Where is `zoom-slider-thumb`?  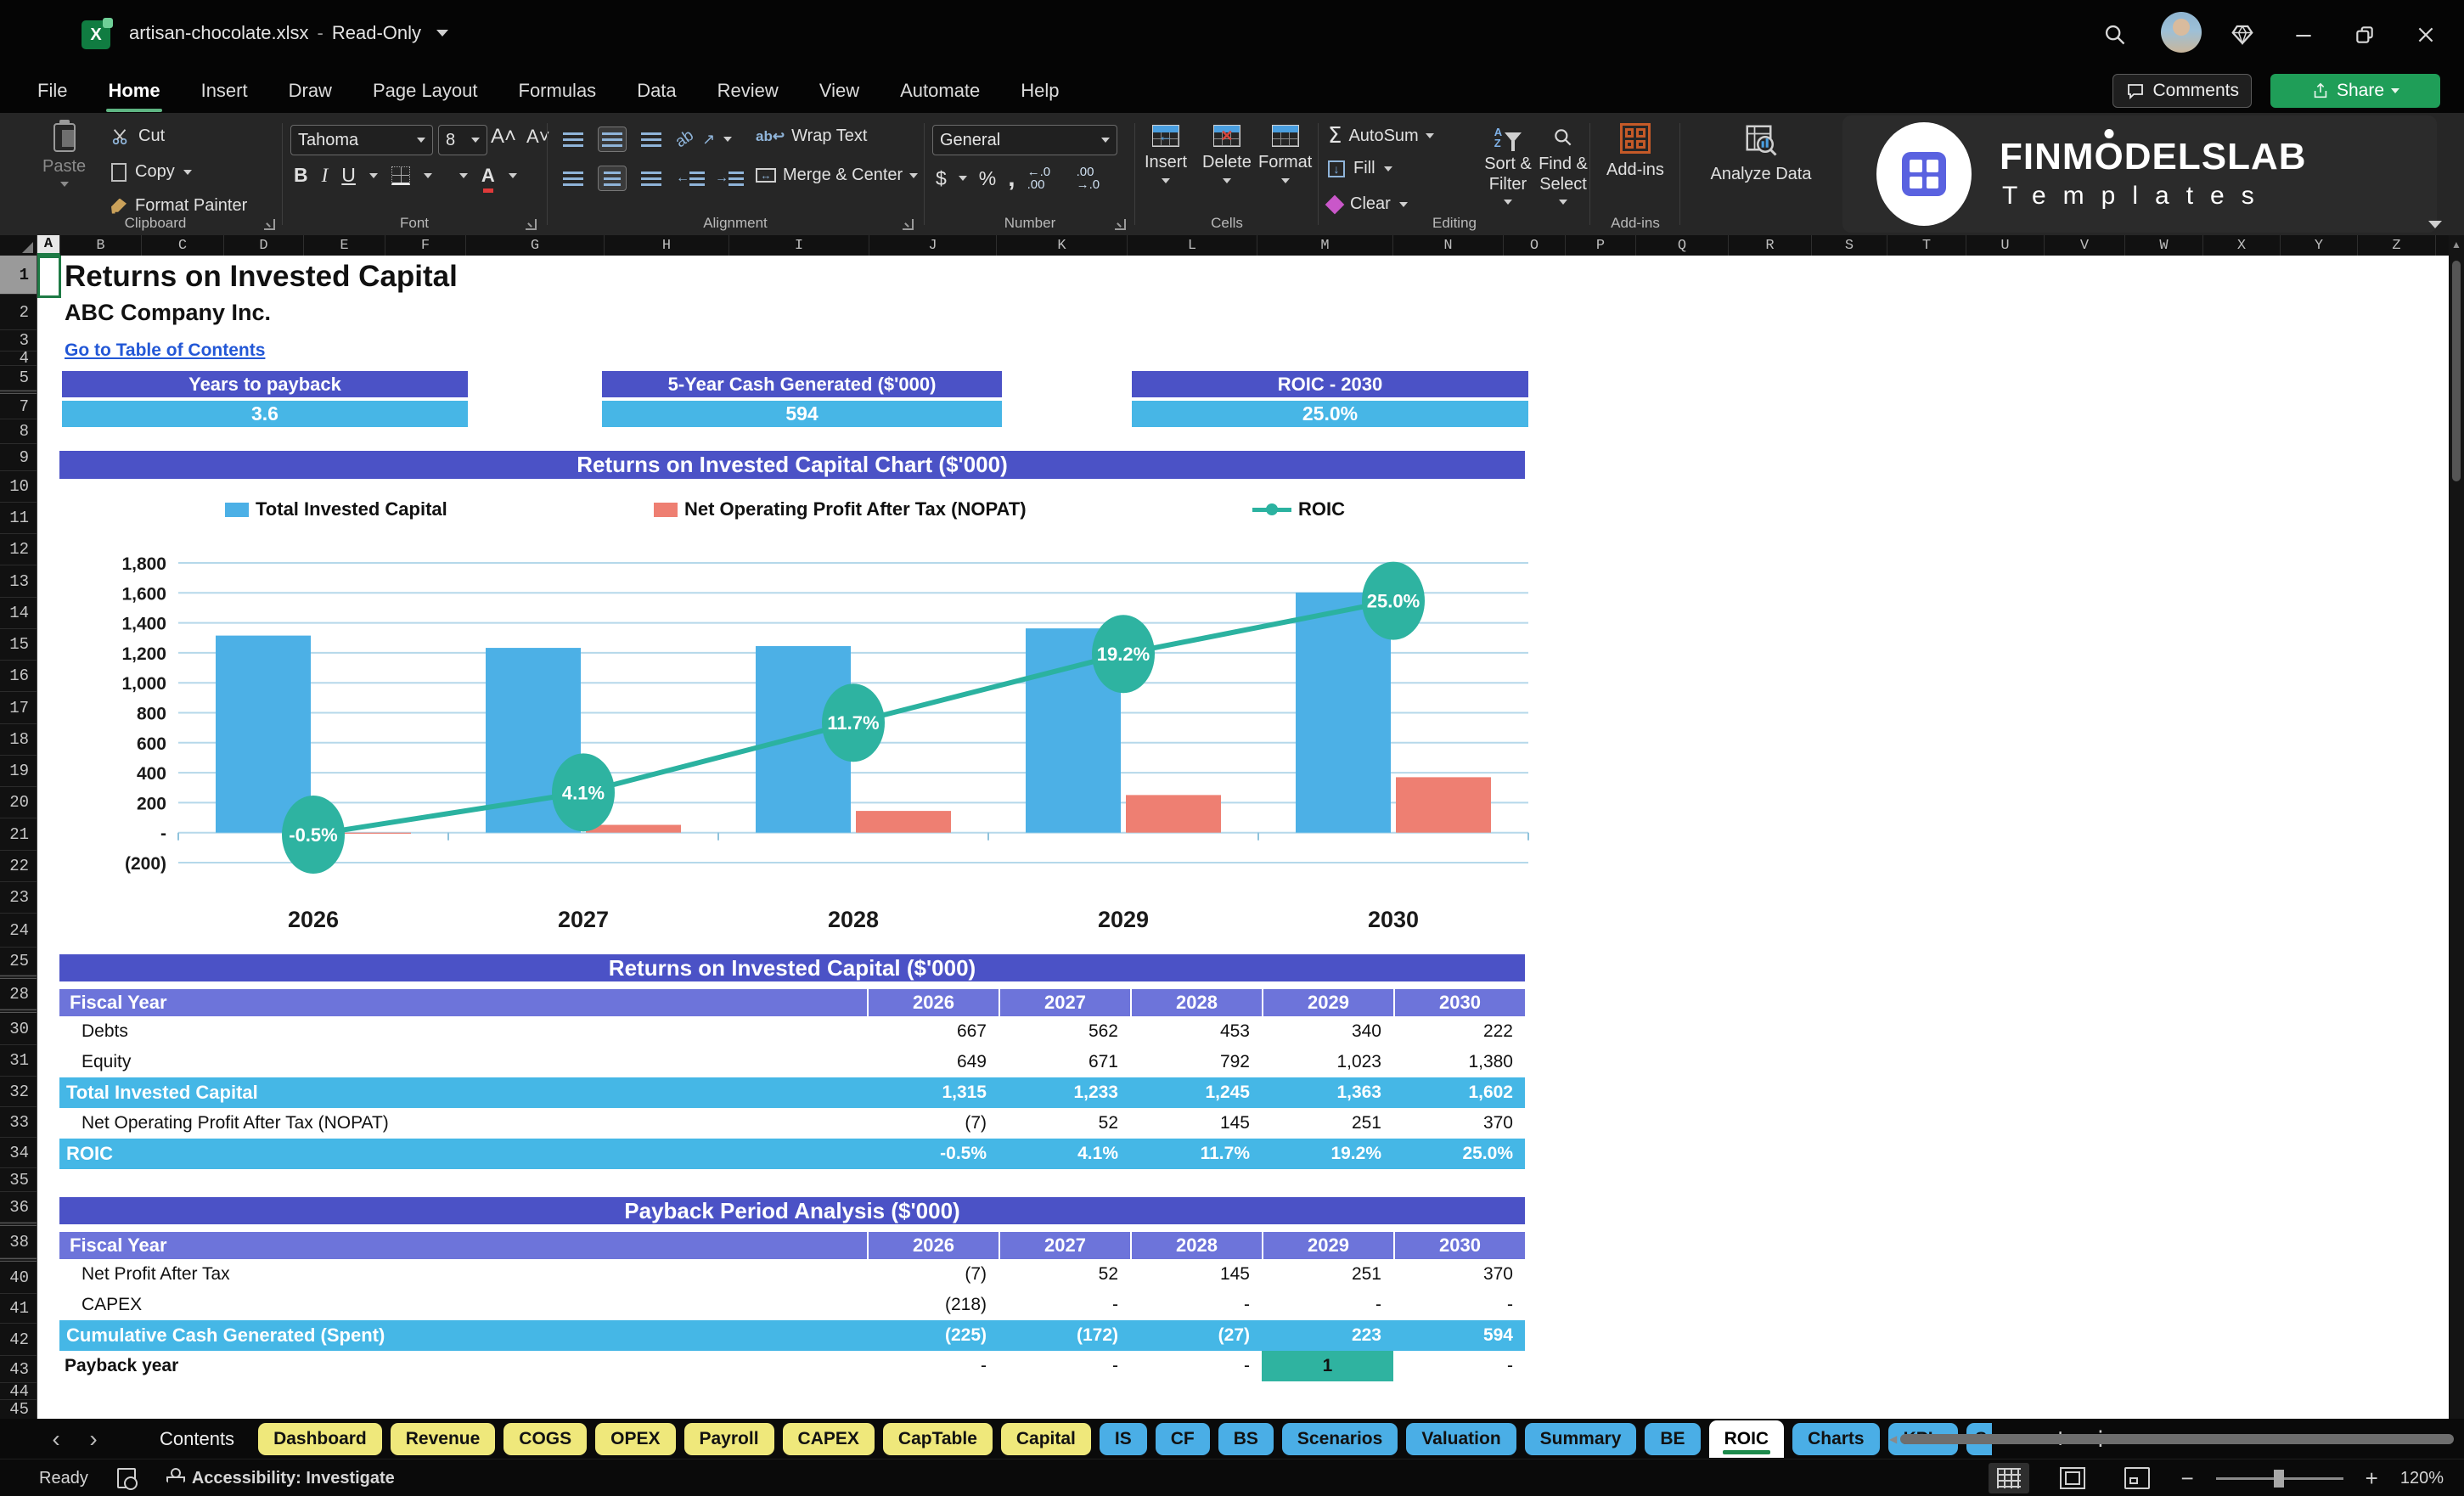 zoom-slider-thumb is located at coordinates (2278, 1478).